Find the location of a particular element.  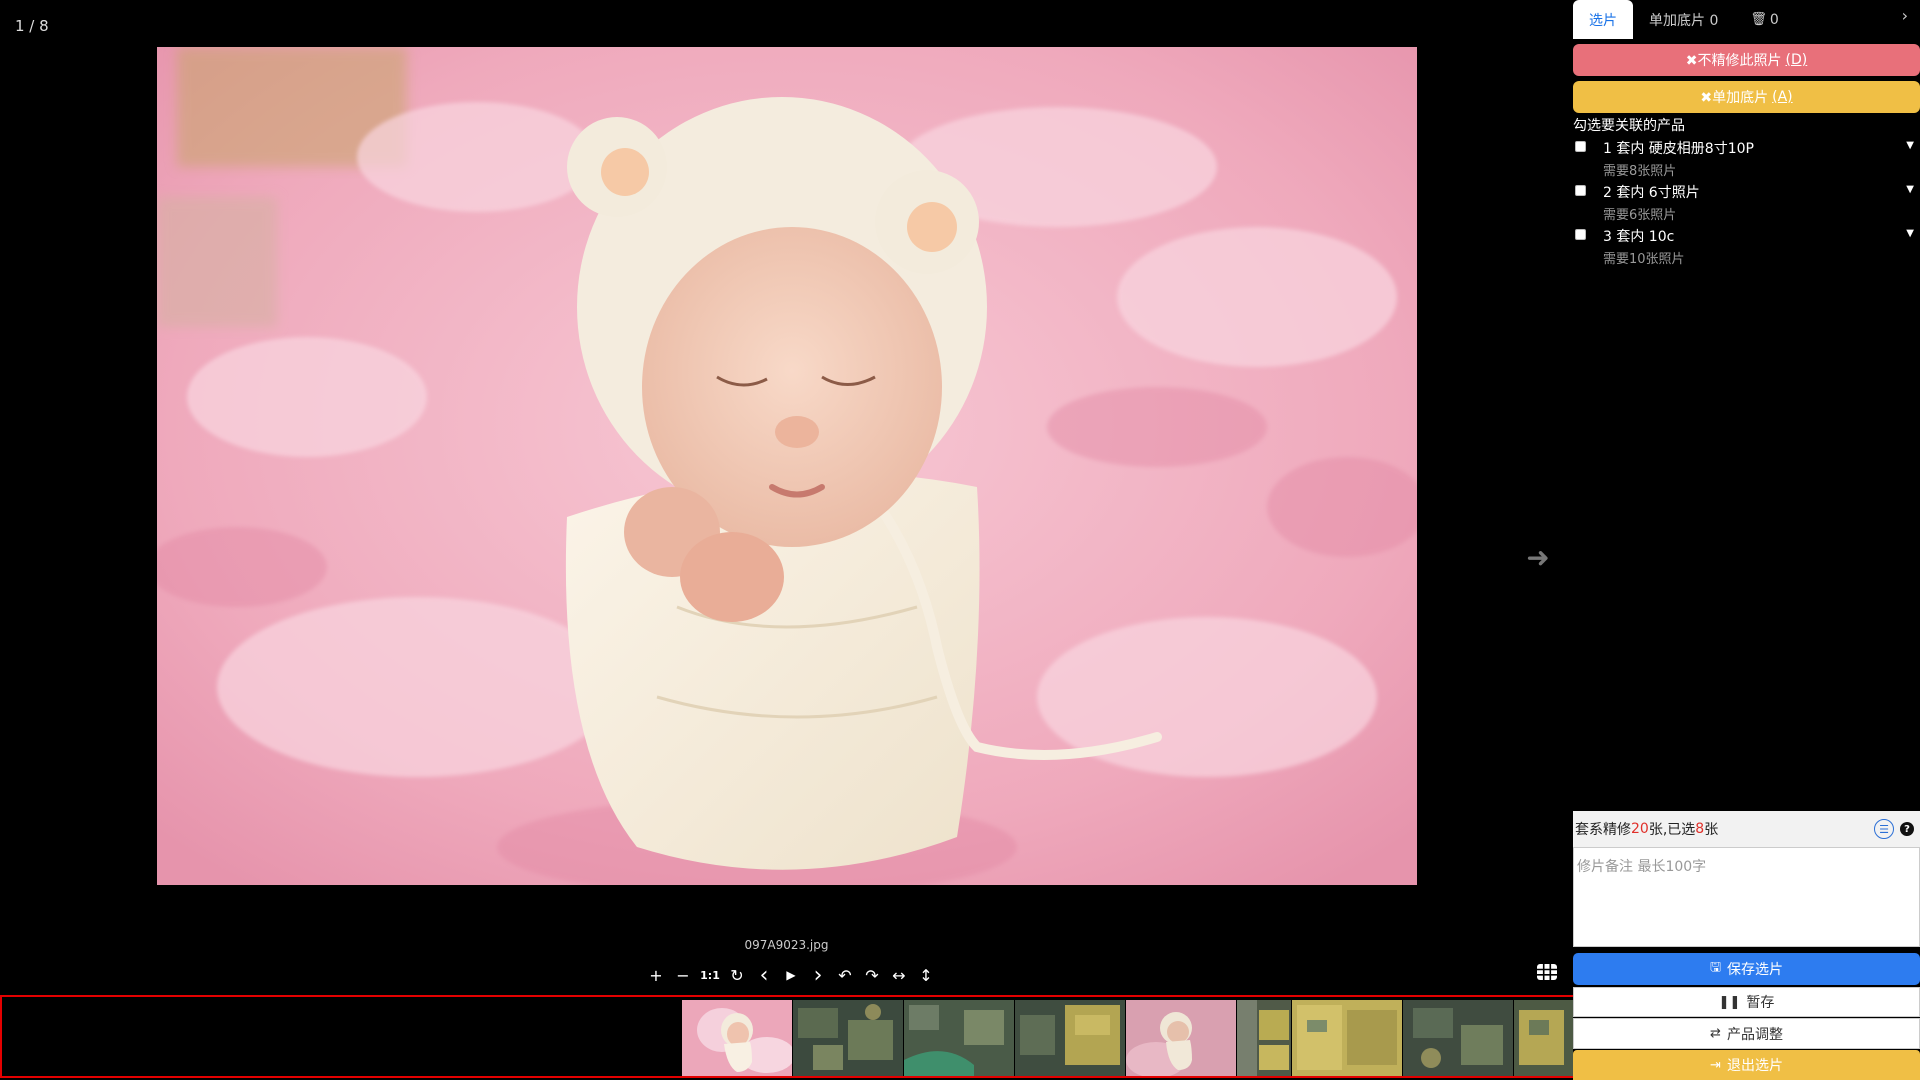

prev-icon: ‹ is located at coordinates (764, 975).